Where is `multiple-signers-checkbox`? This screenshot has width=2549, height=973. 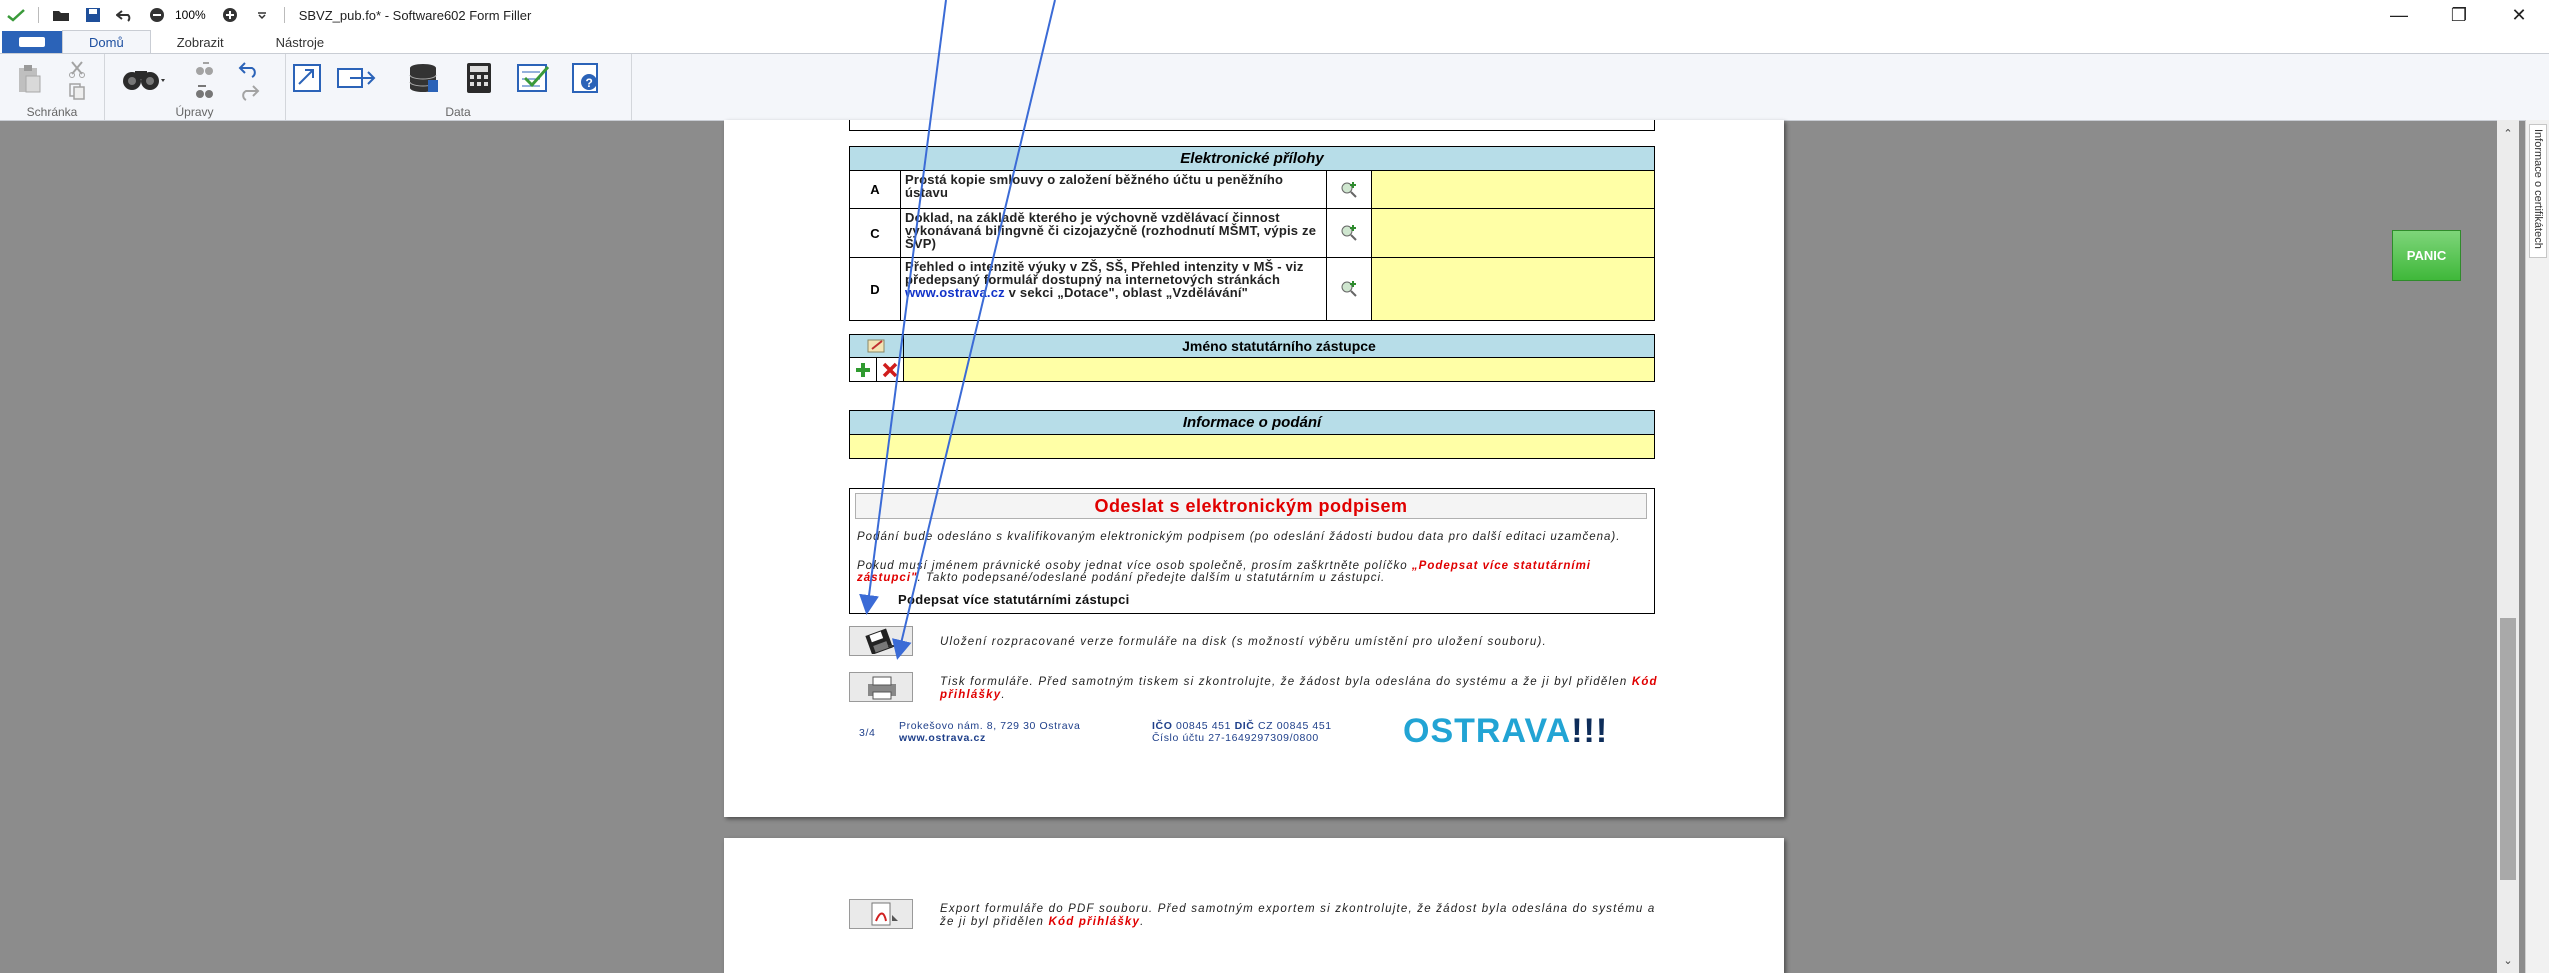
multiple-signers-checkbox is located at coordinates (875, 599).